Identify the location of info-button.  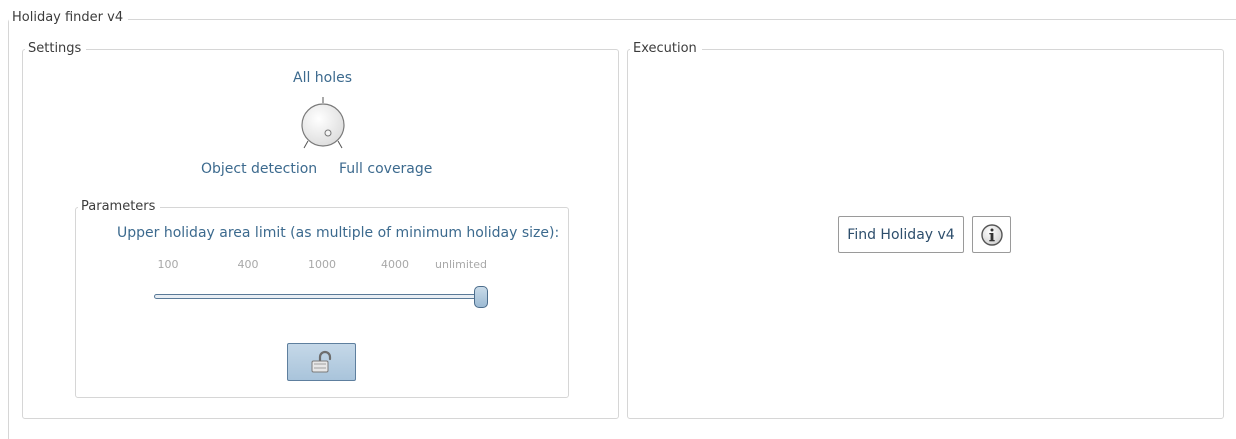
(991, 234).